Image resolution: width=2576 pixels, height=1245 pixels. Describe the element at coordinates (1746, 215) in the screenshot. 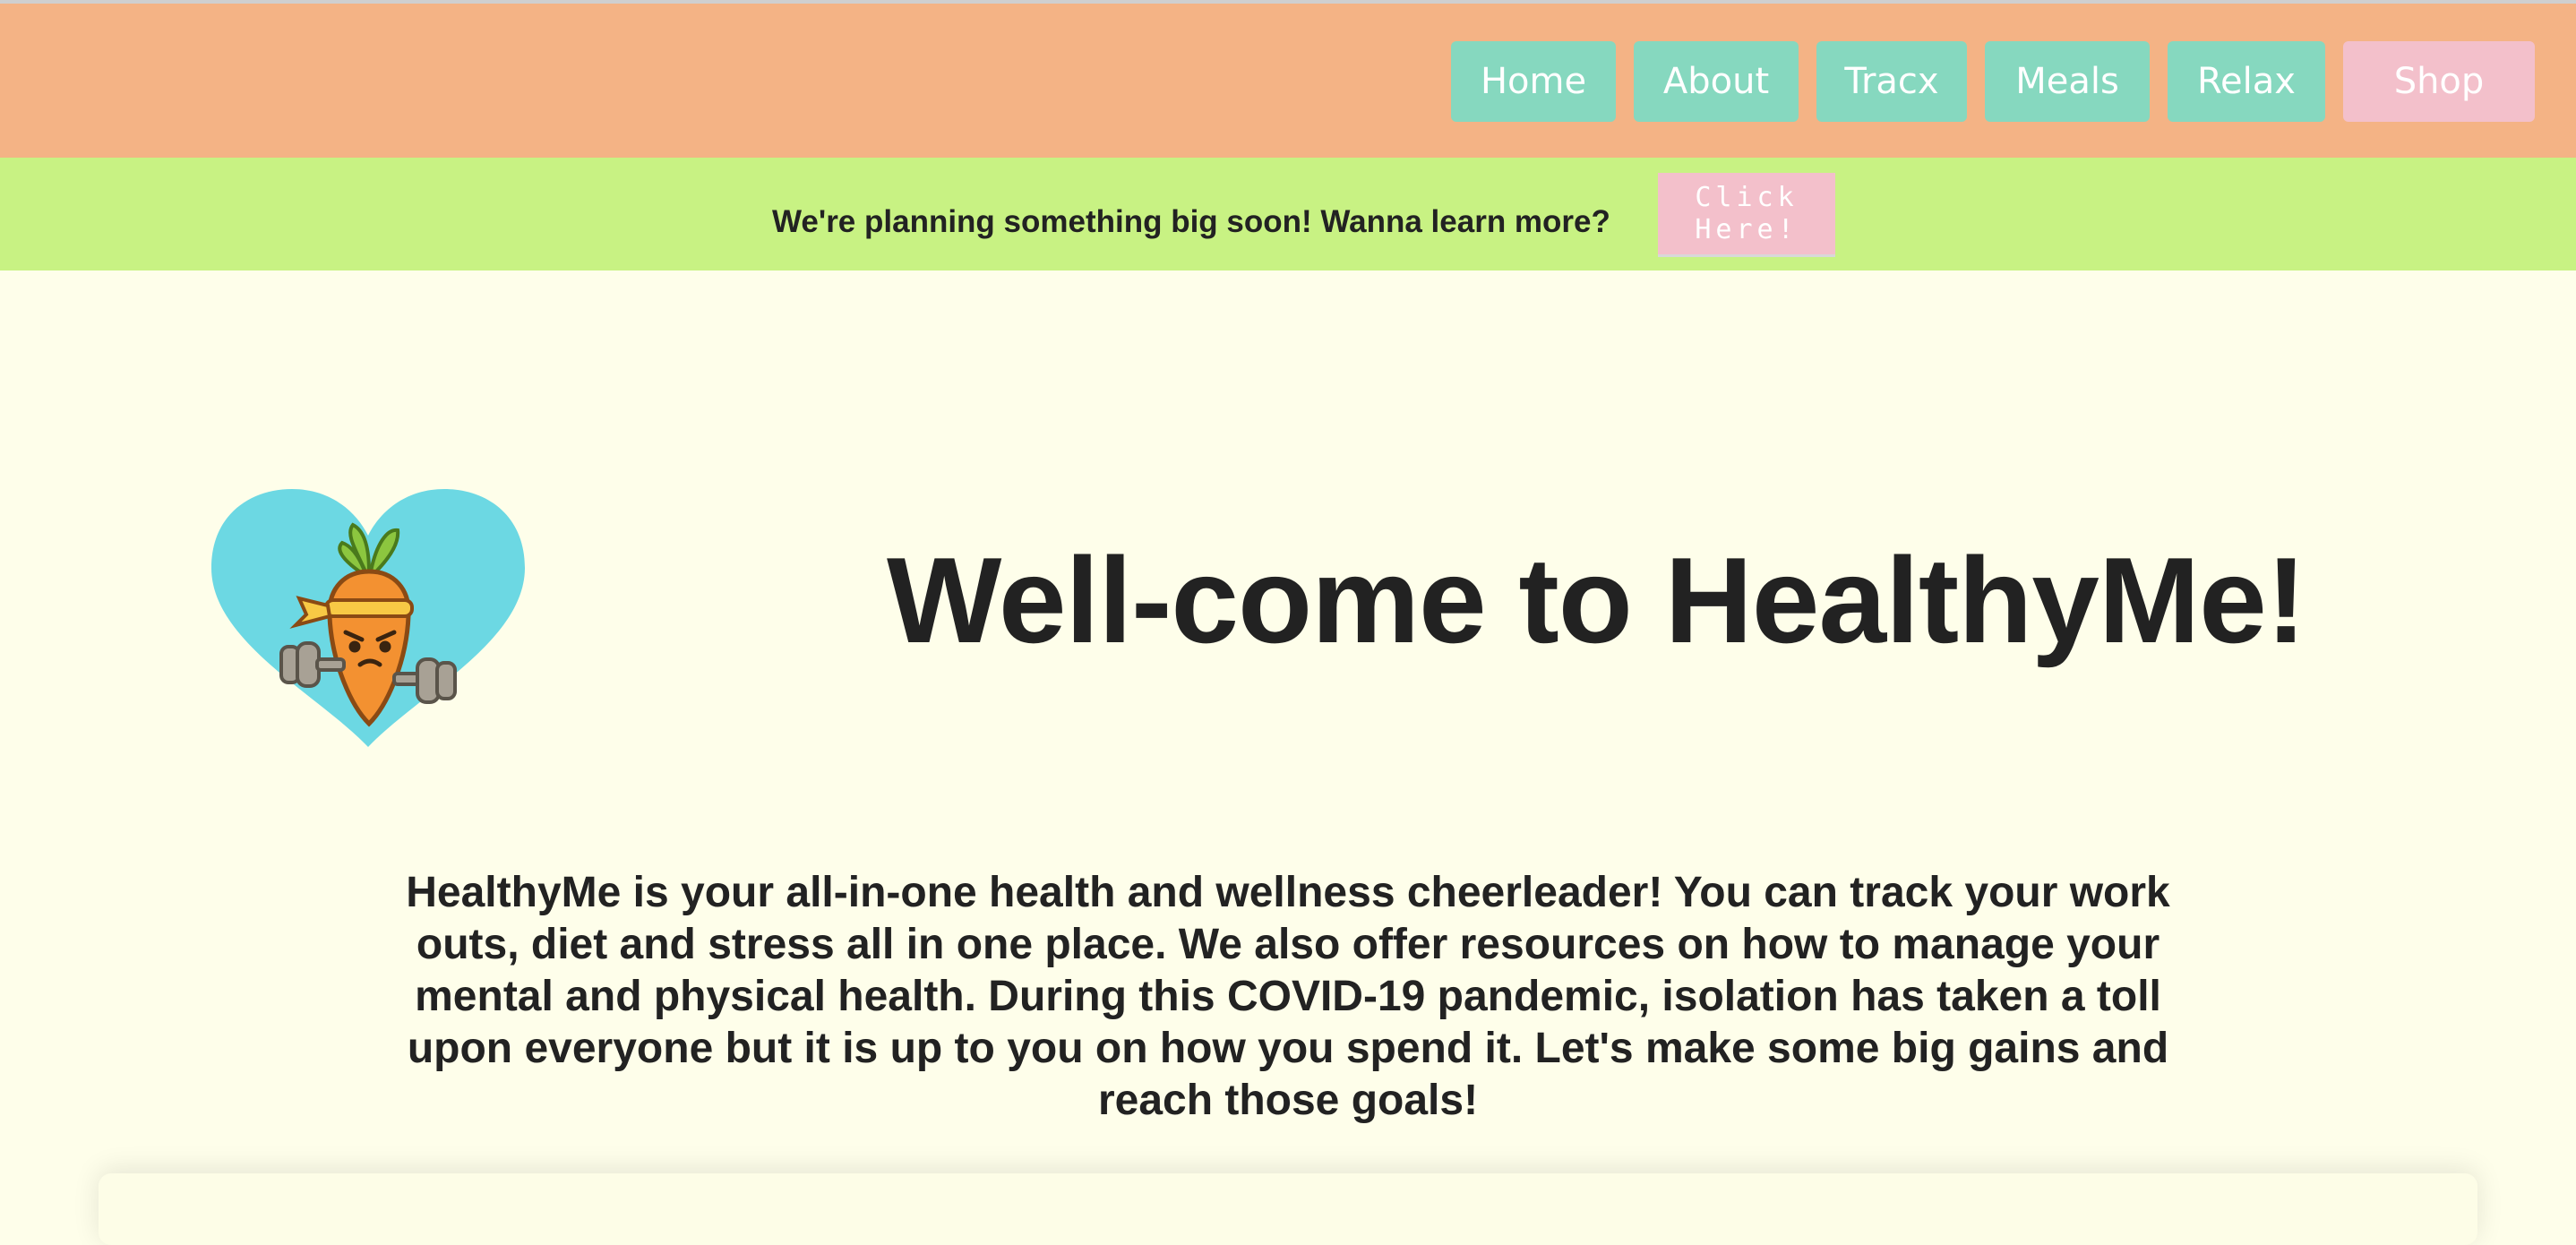

I see `learn-more-button: Click Here!` at that location.